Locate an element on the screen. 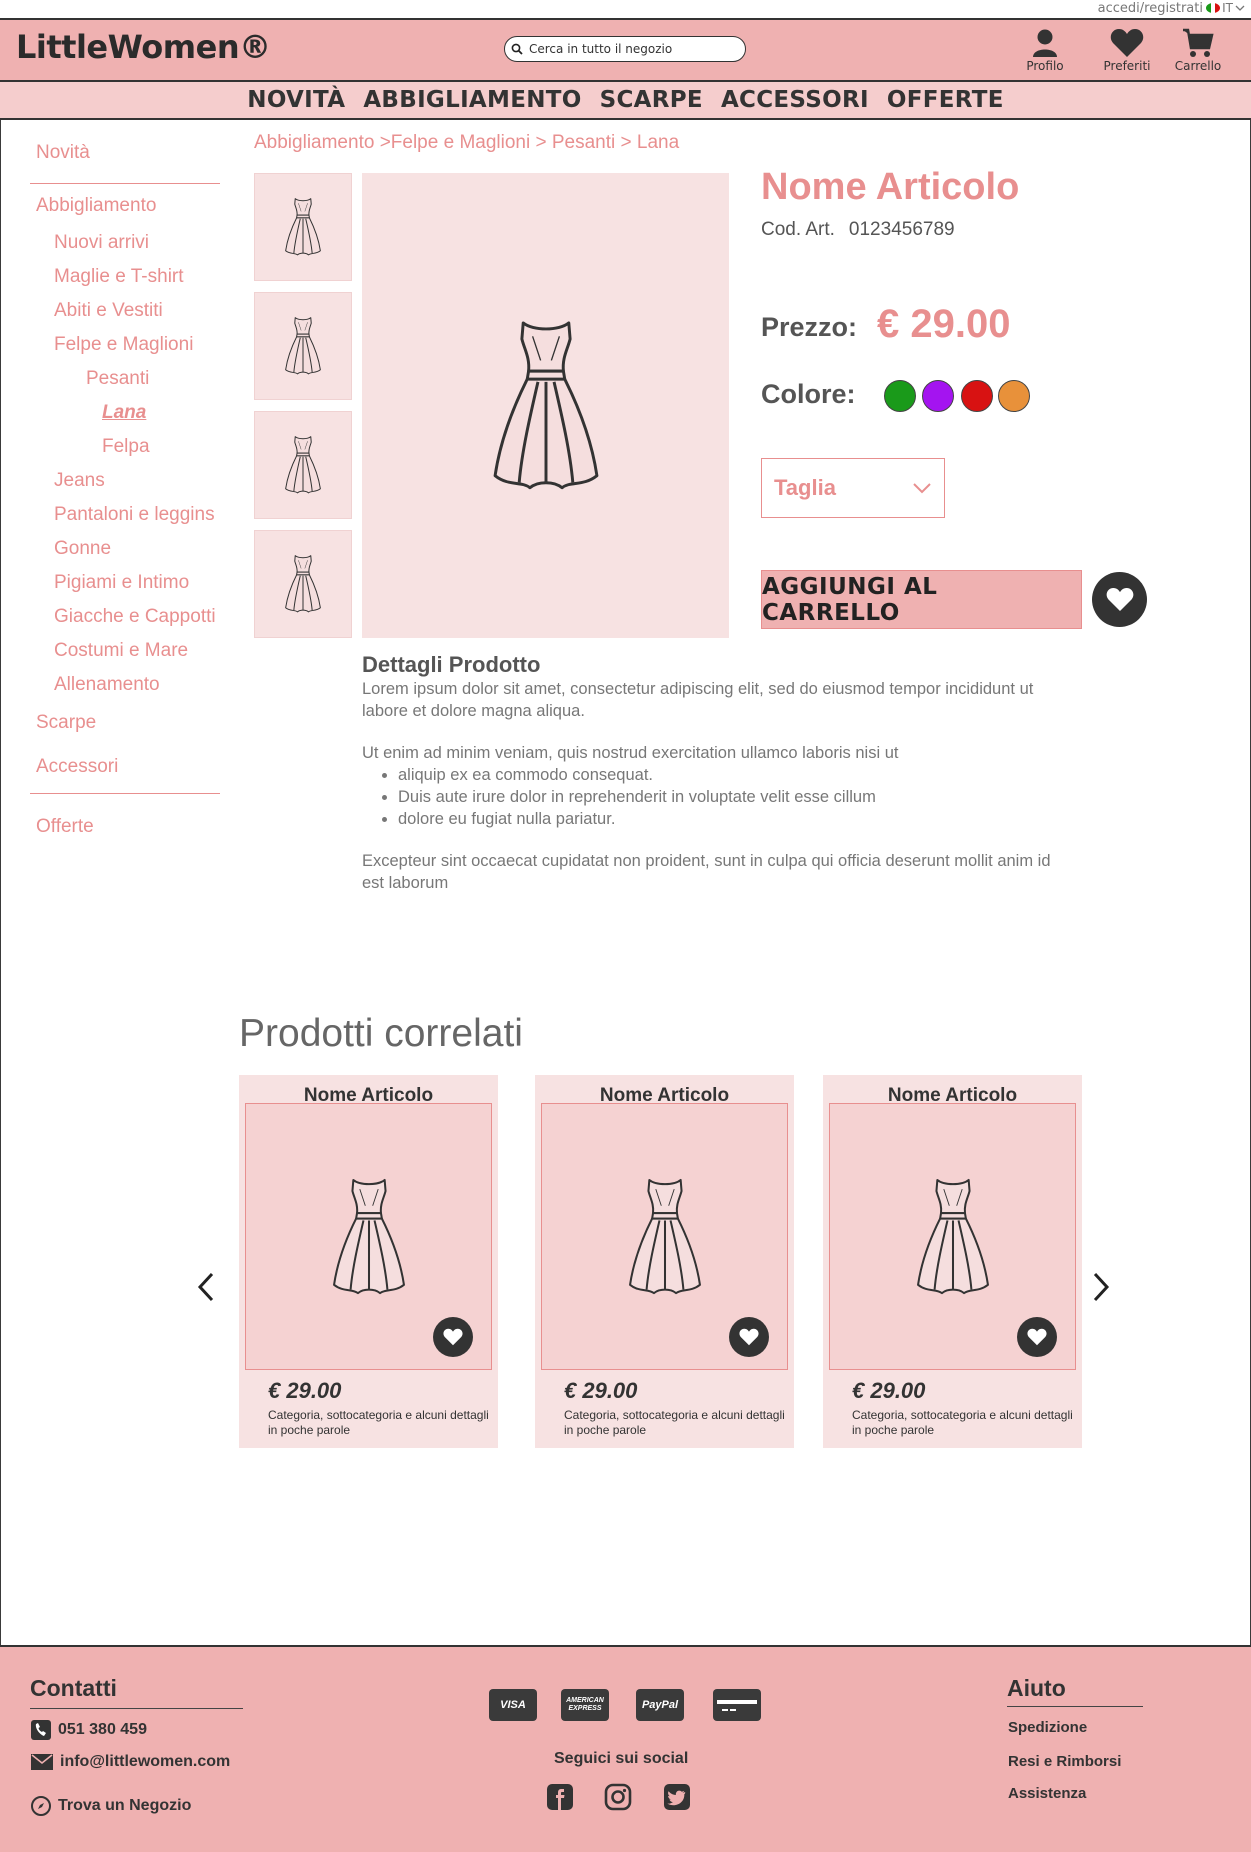 Image resolution: width=1251 pixels, height=1852 pixels. sidebar-item-accessori: Accessori is located at coordinates (77, 767).